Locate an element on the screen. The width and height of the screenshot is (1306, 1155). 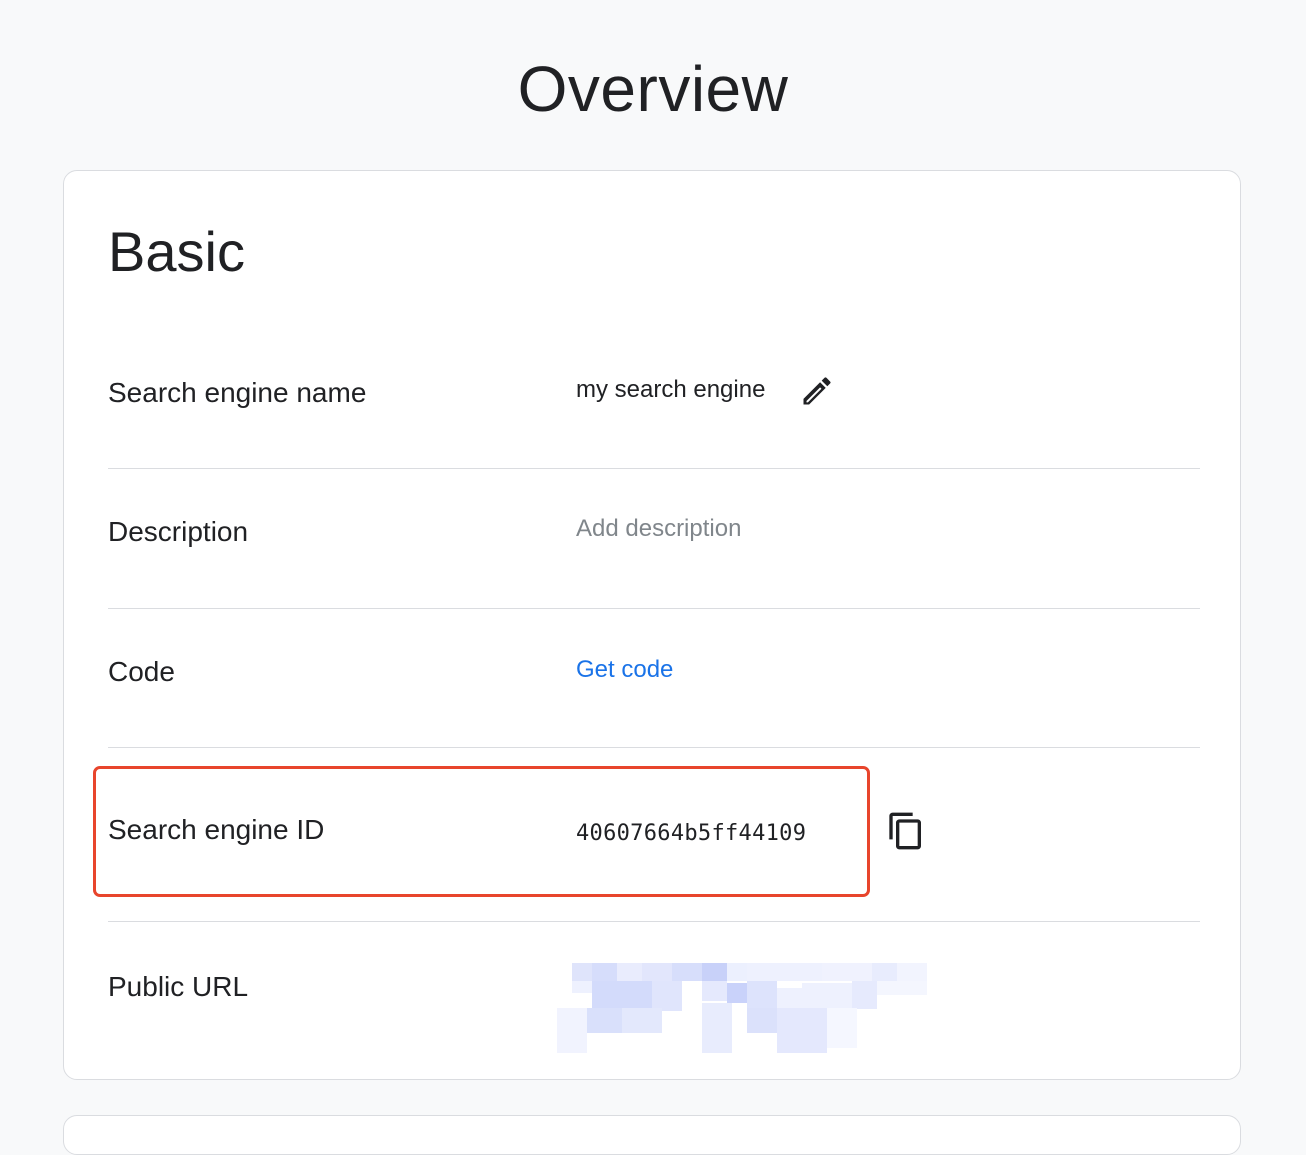
add-description-field: Add description is located at coordinates (658, 529).